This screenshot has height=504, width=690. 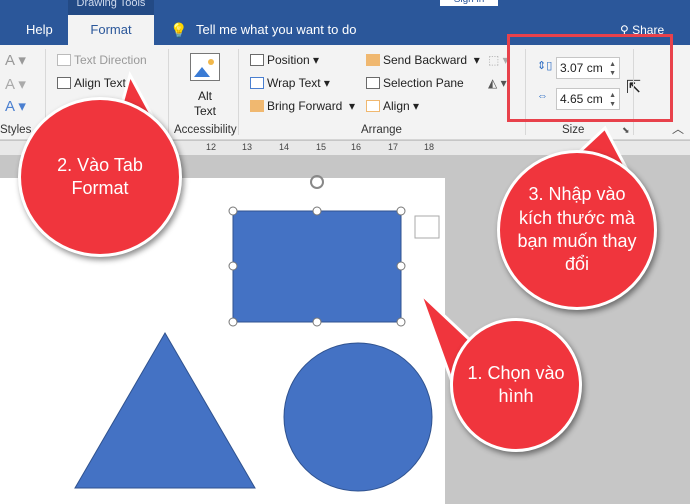 I want to click on selected-rectangle-shape, so click(x=317, y=266).